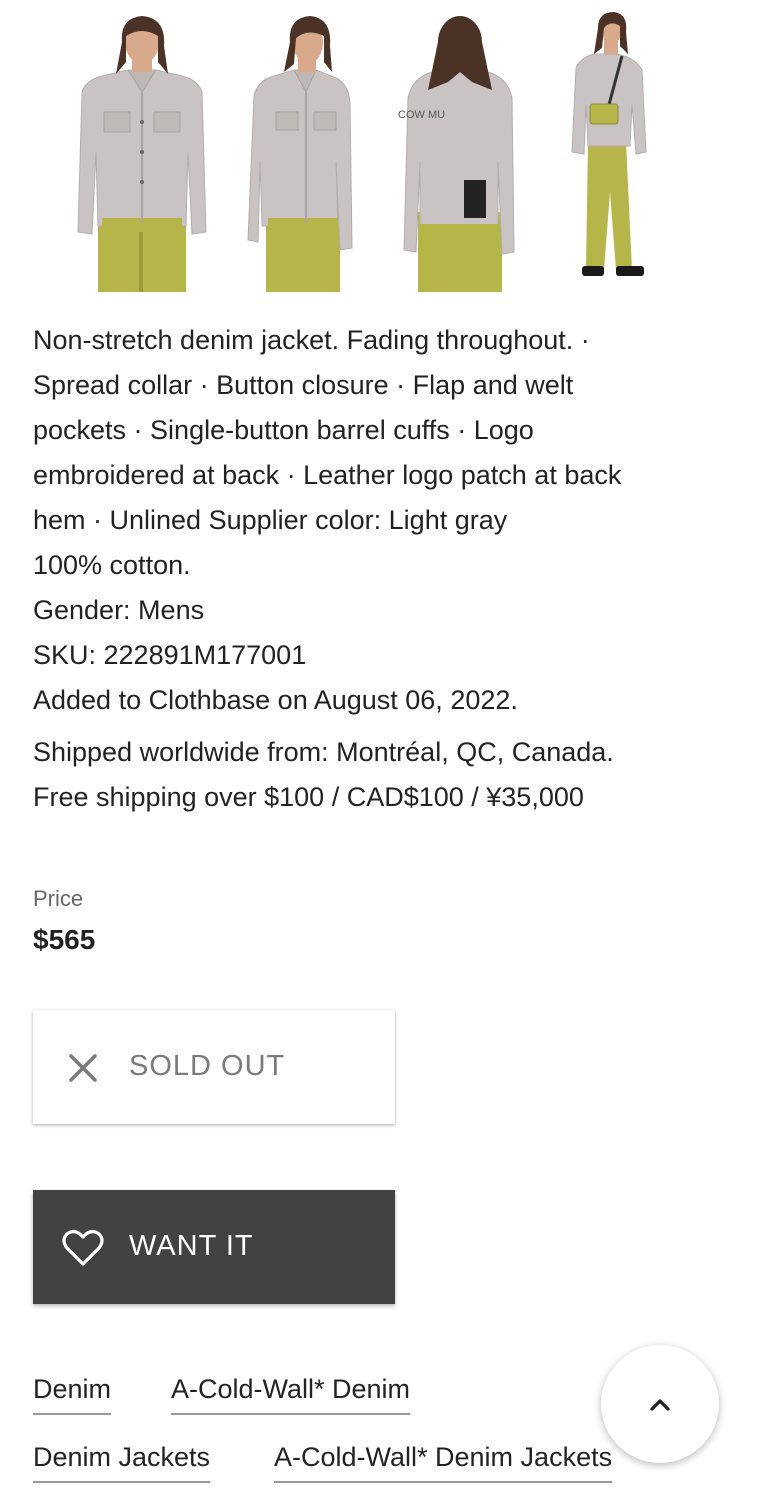 The height and width of the screenshot is (1500, 770). What do you see at coordinates (83, 1248) in the screenshot?
I see `heart-icon` at bounding box center [83, 1248].